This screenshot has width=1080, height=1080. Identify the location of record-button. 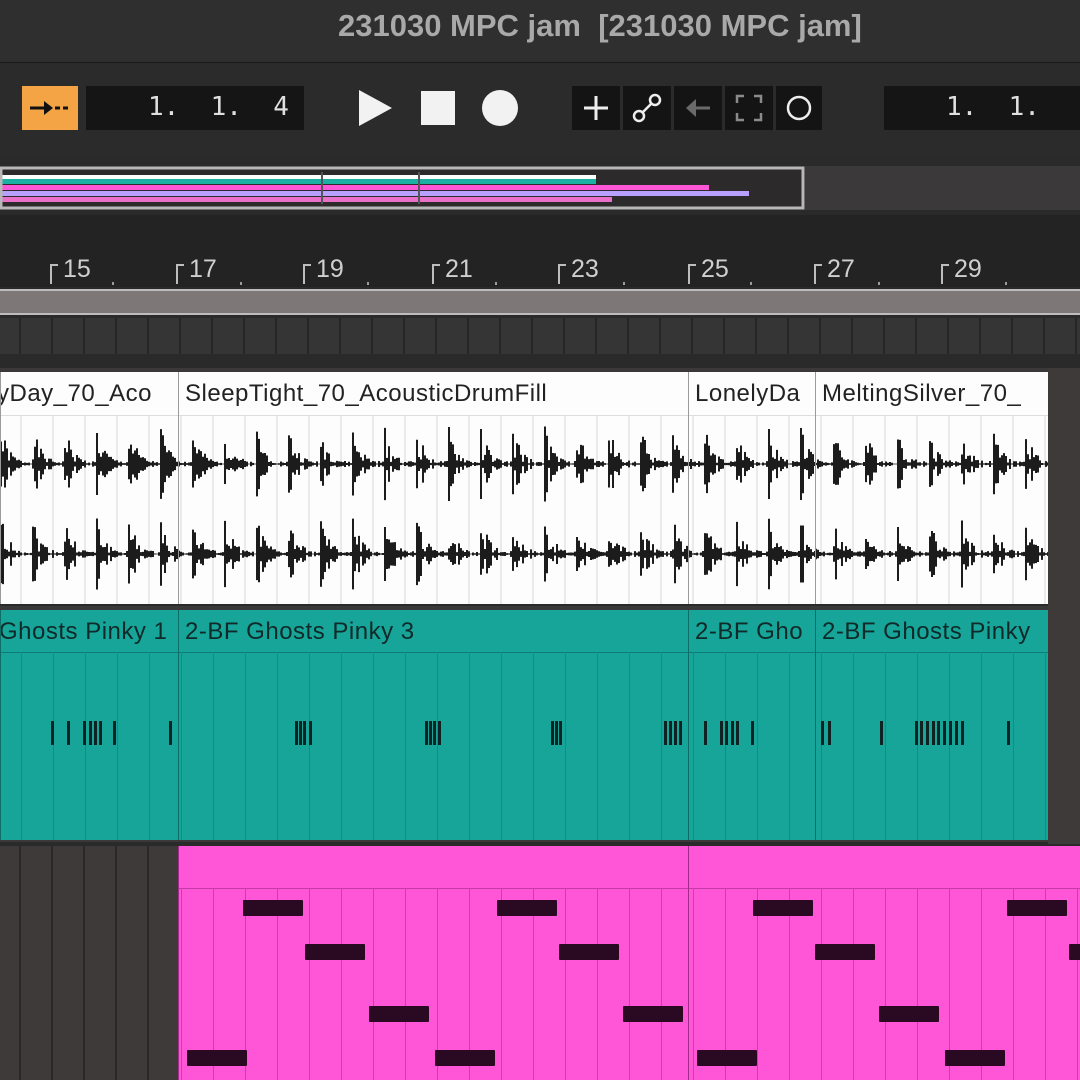
(500, 108).